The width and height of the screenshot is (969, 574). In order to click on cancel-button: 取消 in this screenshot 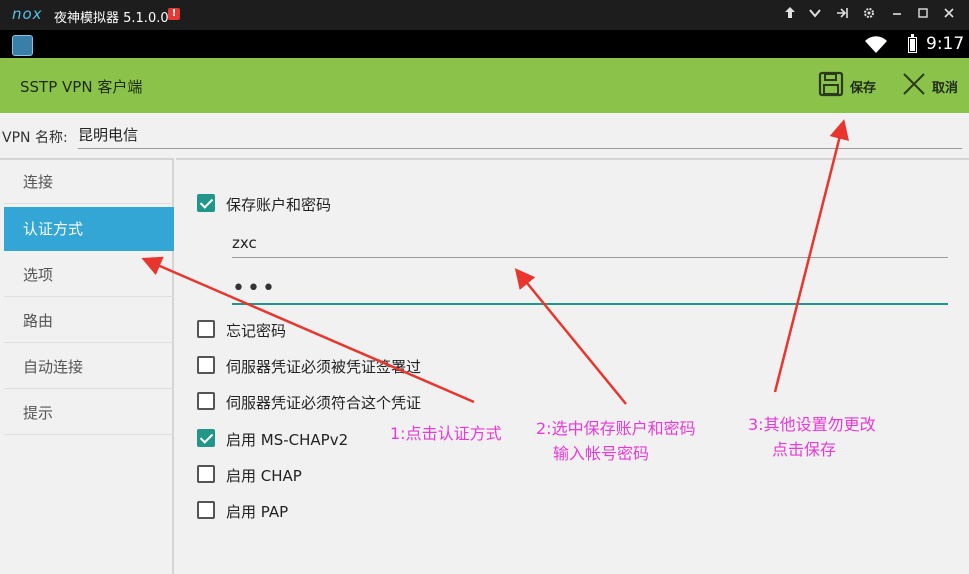, I will do `click(931, 86)`.